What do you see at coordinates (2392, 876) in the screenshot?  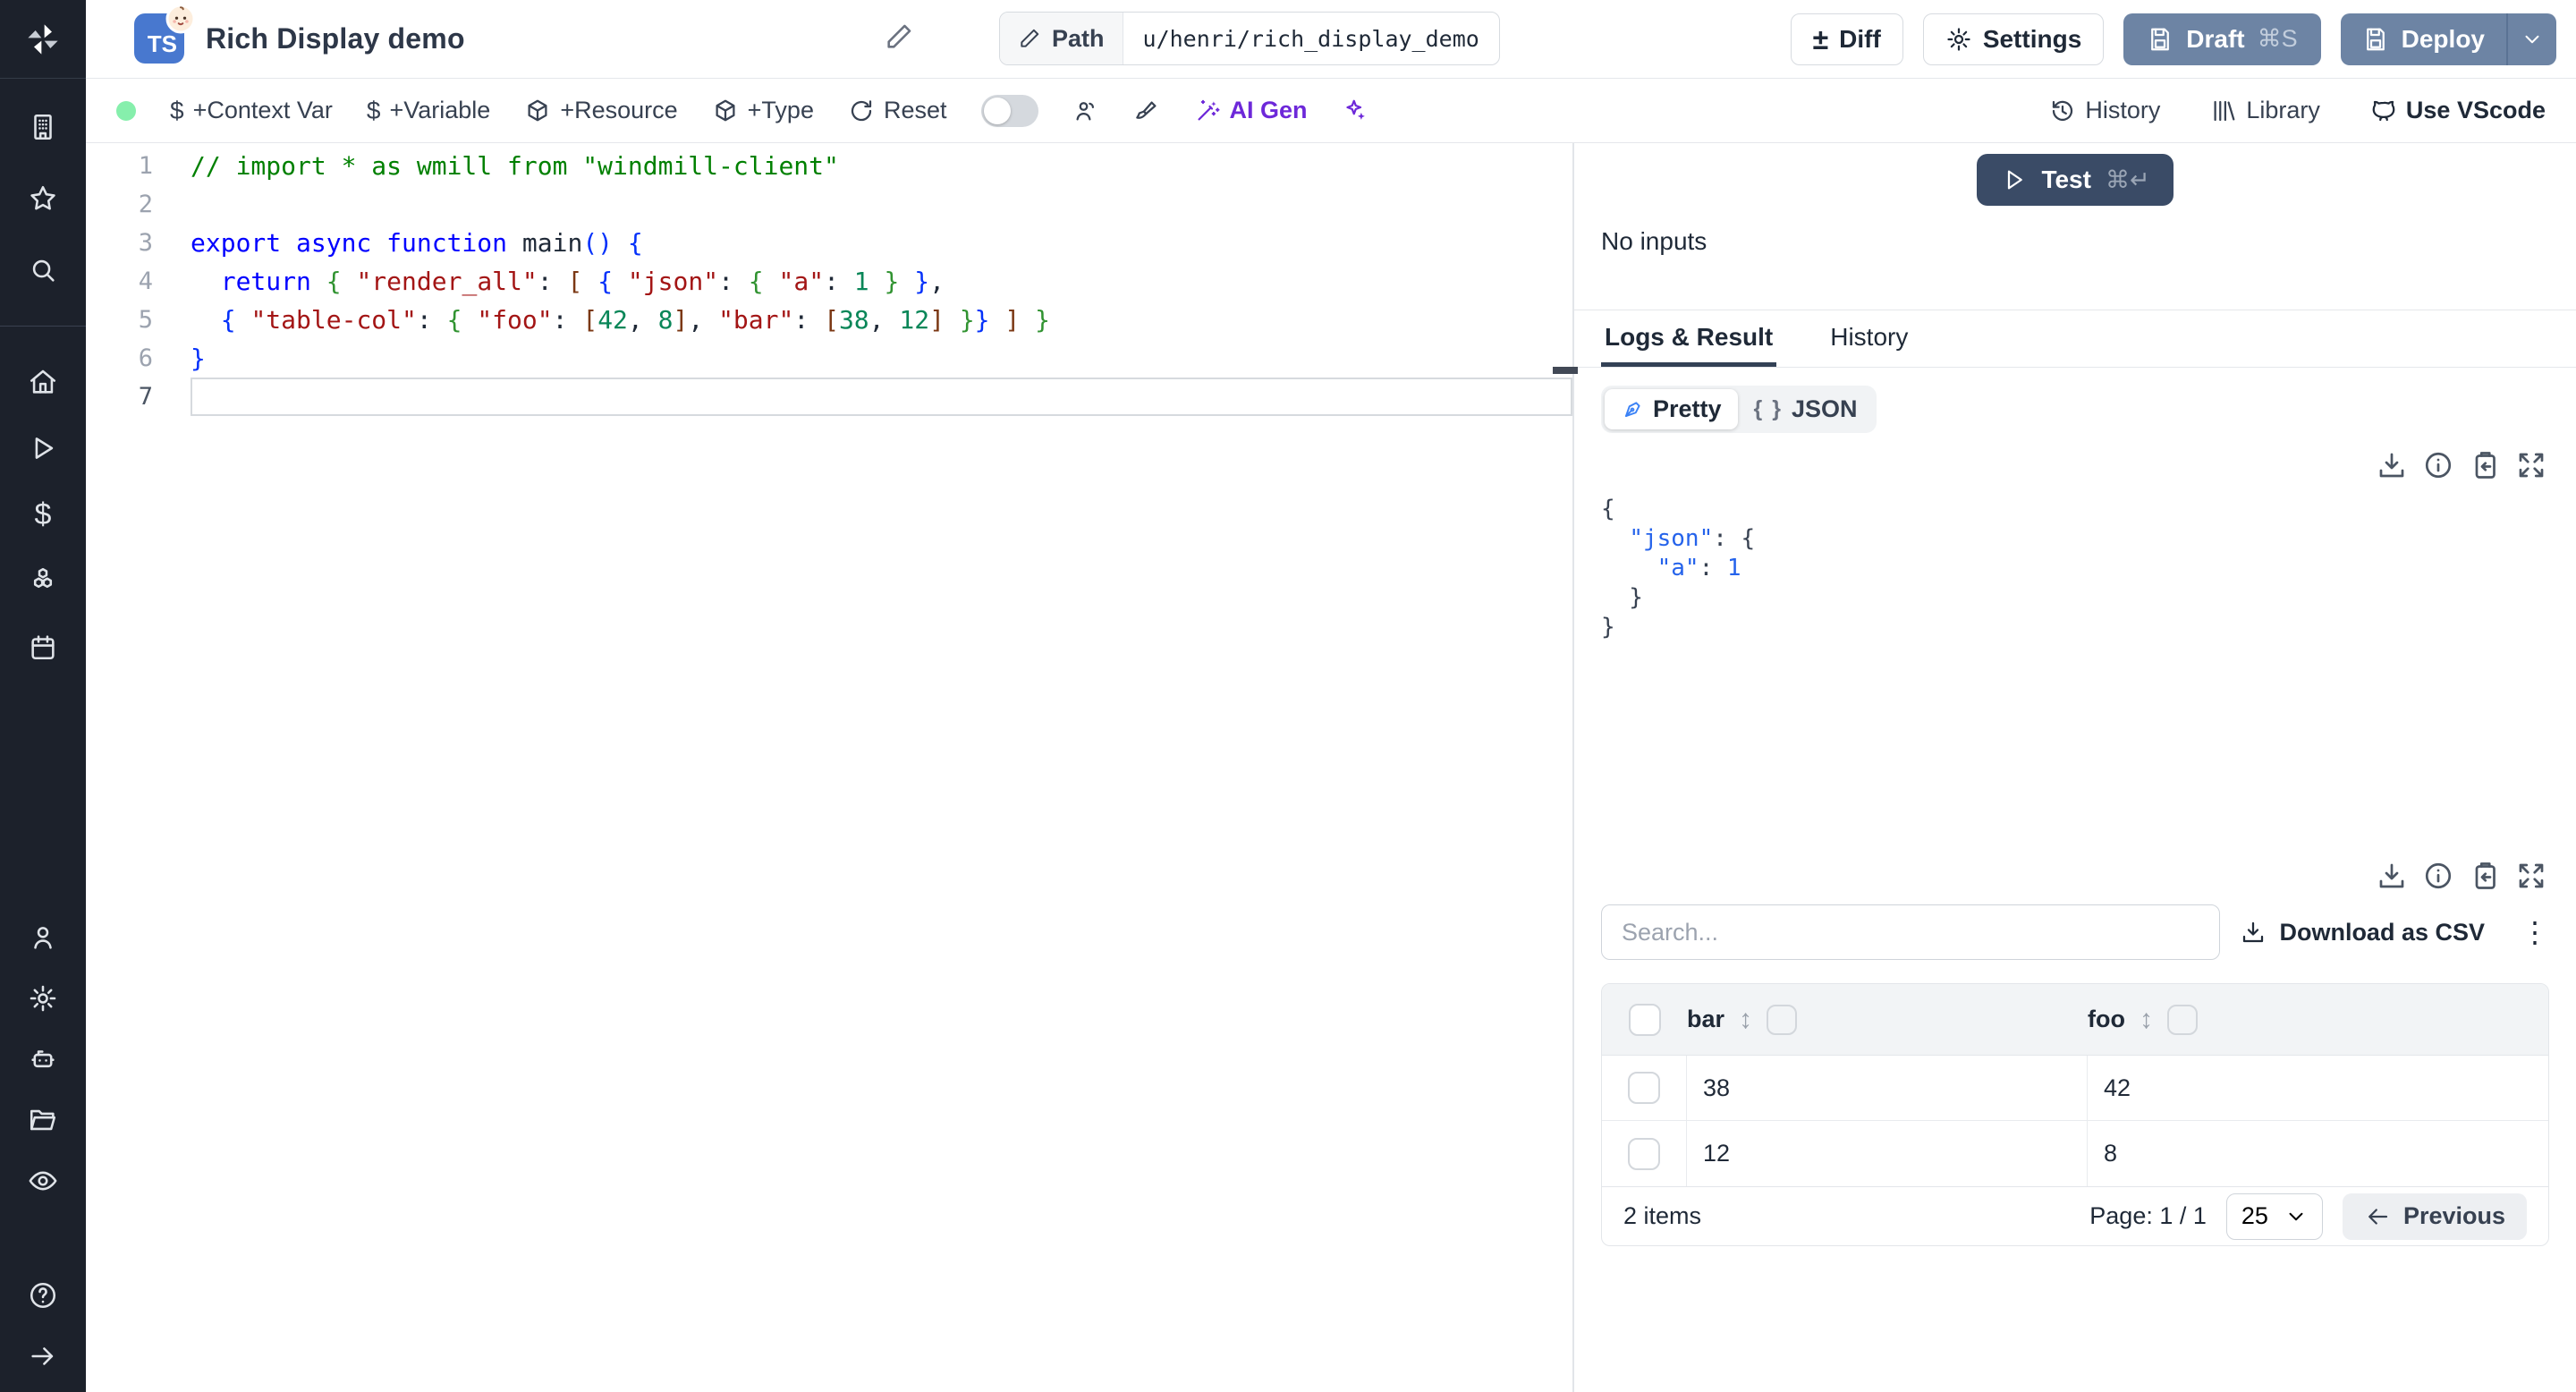 I see `download-table-button` at bounding box center [2392, 876].